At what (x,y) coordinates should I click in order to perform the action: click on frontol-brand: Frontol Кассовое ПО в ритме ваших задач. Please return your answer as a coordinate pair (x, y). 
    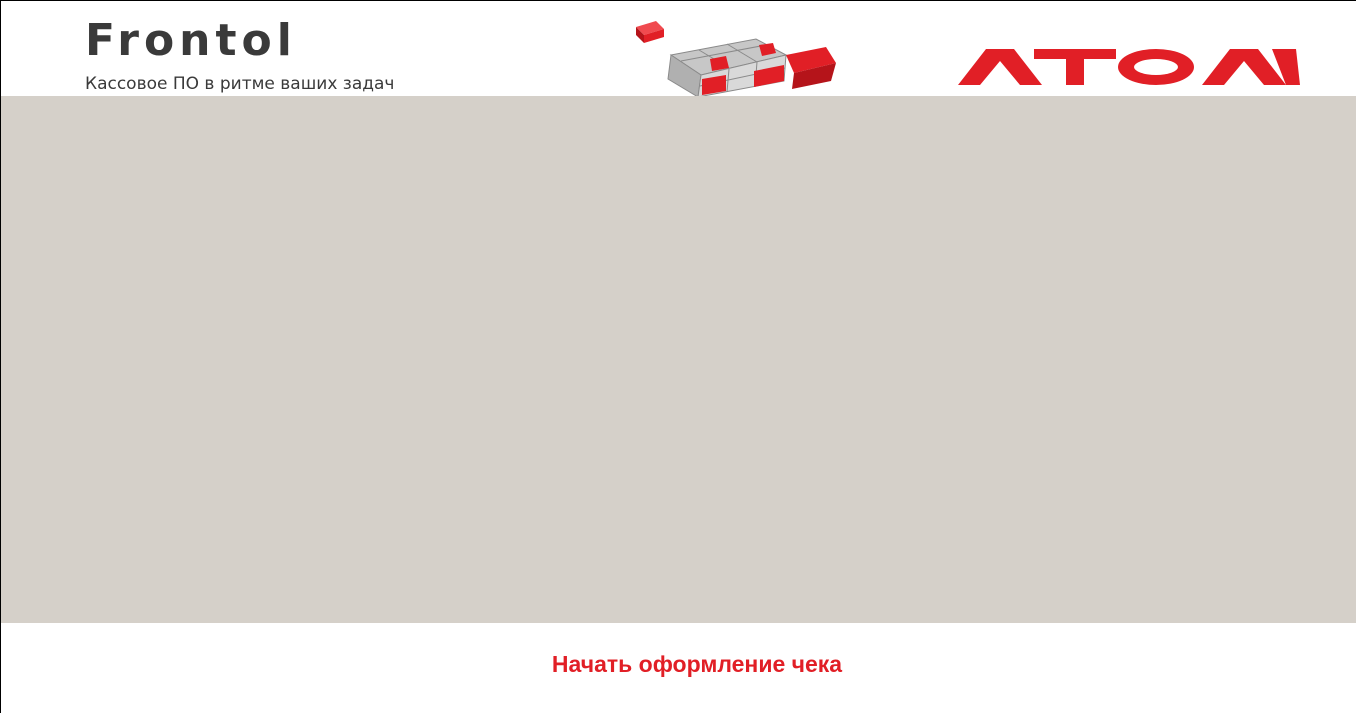
    Looking at the image, I should click on (240, 55).